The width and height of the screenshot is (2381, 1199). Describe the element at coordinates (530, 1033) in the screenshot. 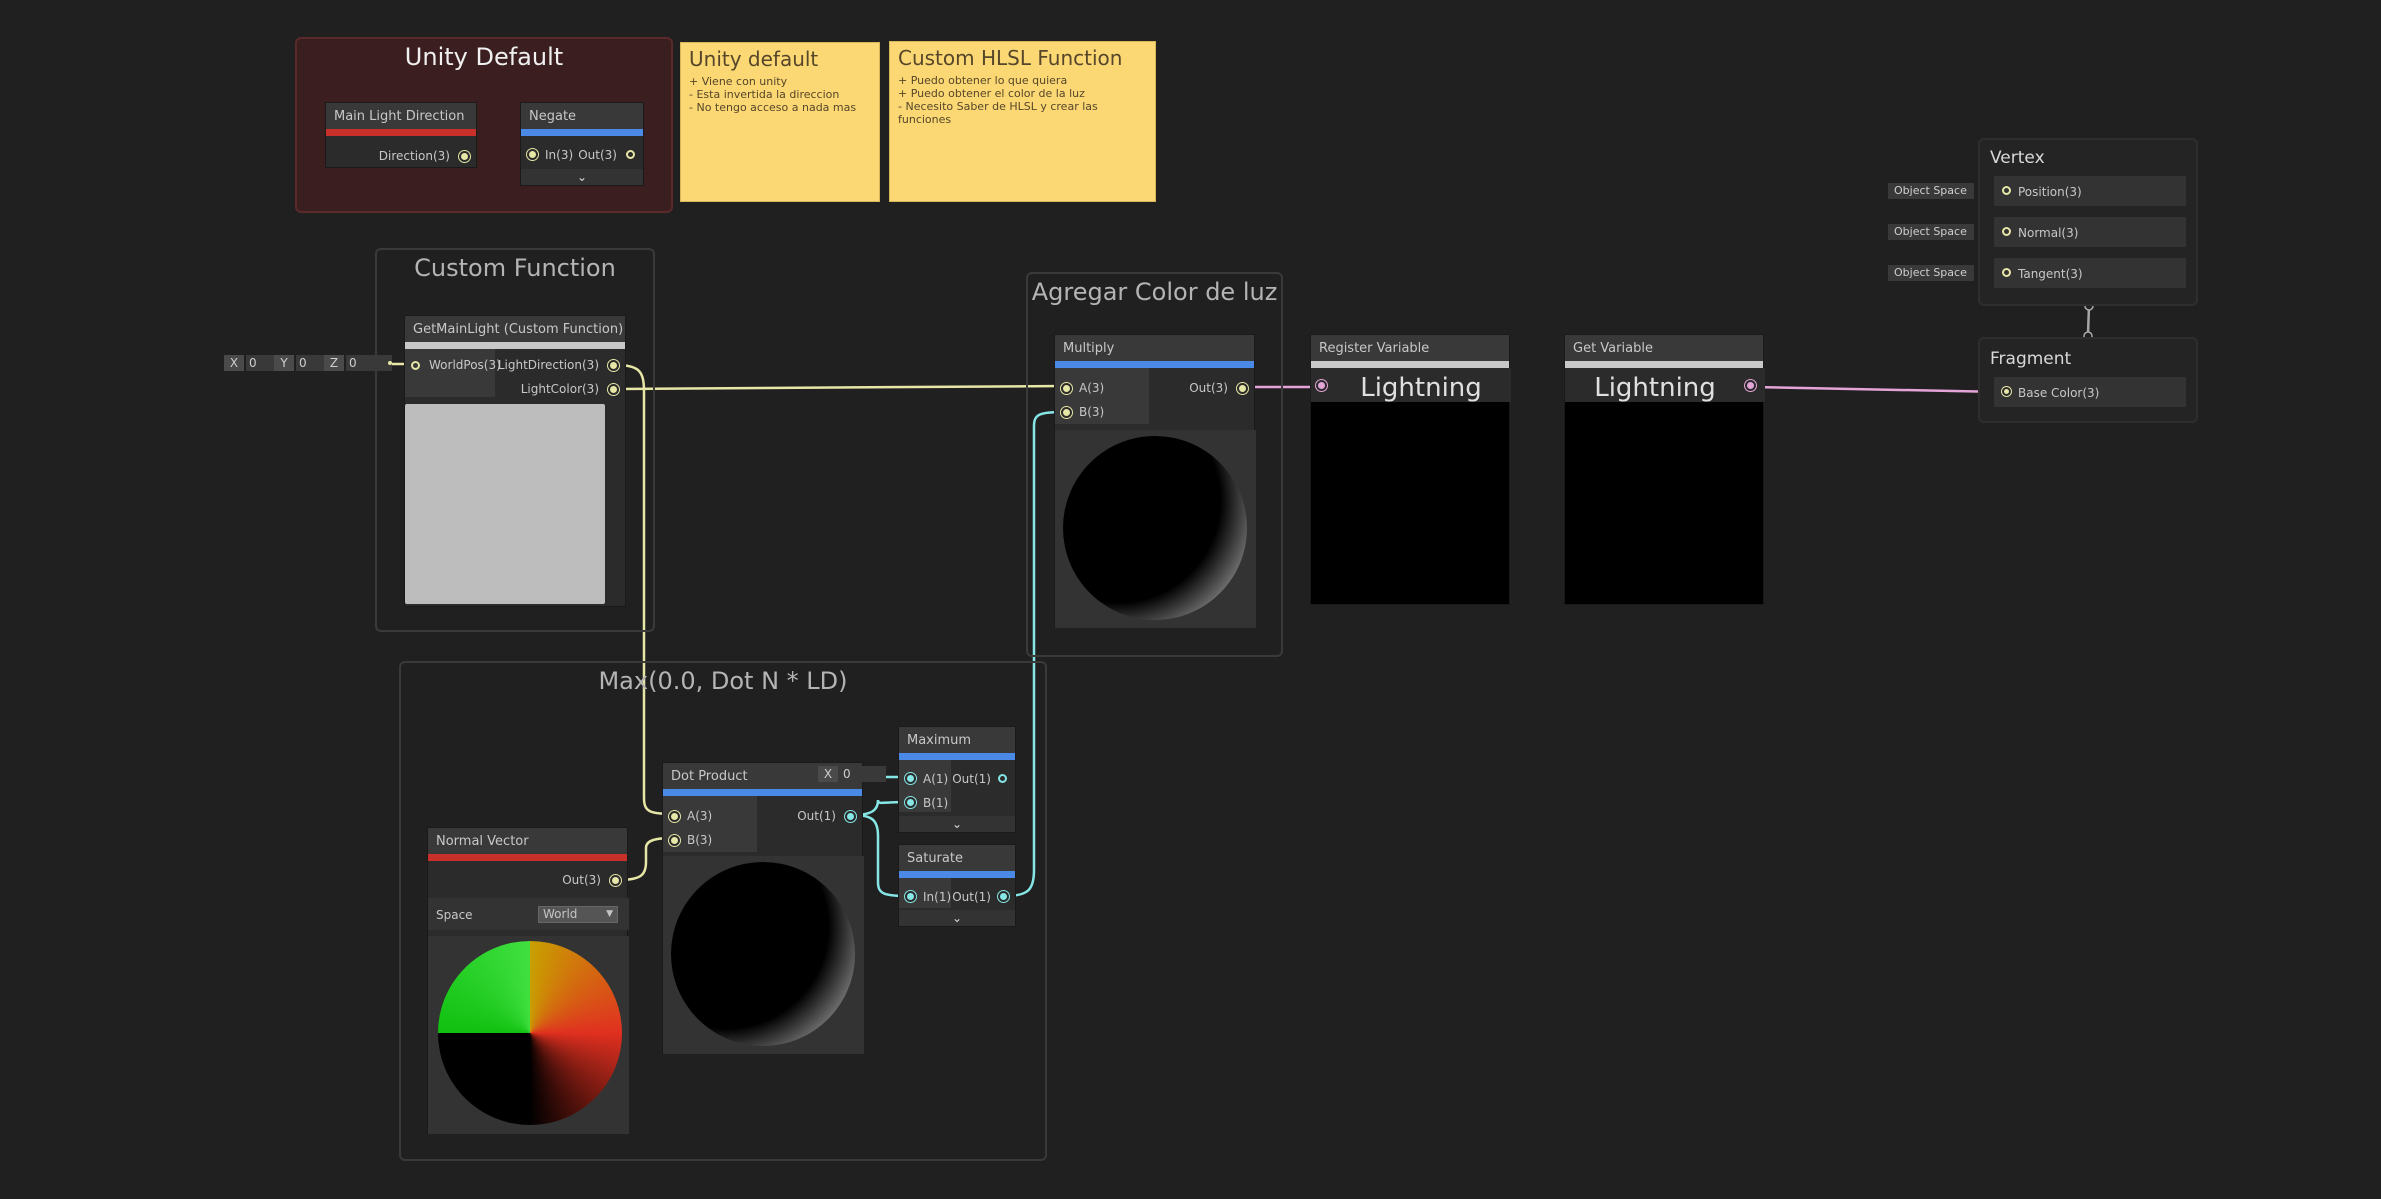

I see `normal-sphere-preview` at that location.